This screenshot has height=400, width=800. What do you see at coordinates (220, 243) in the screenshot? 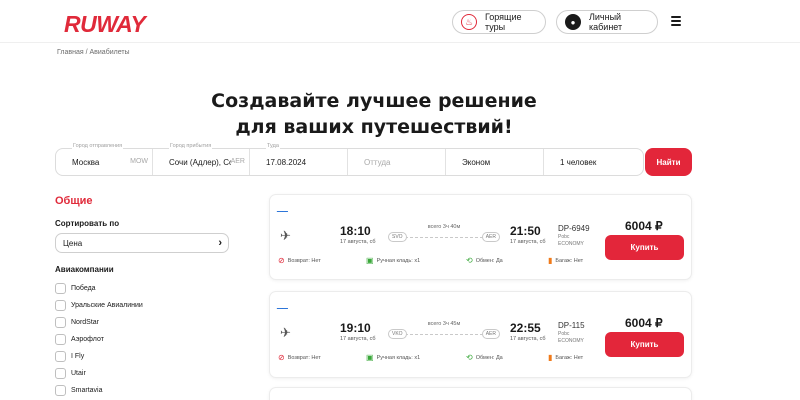
I see `chevron-right-icon: ›` at bounding box center [220, 243].